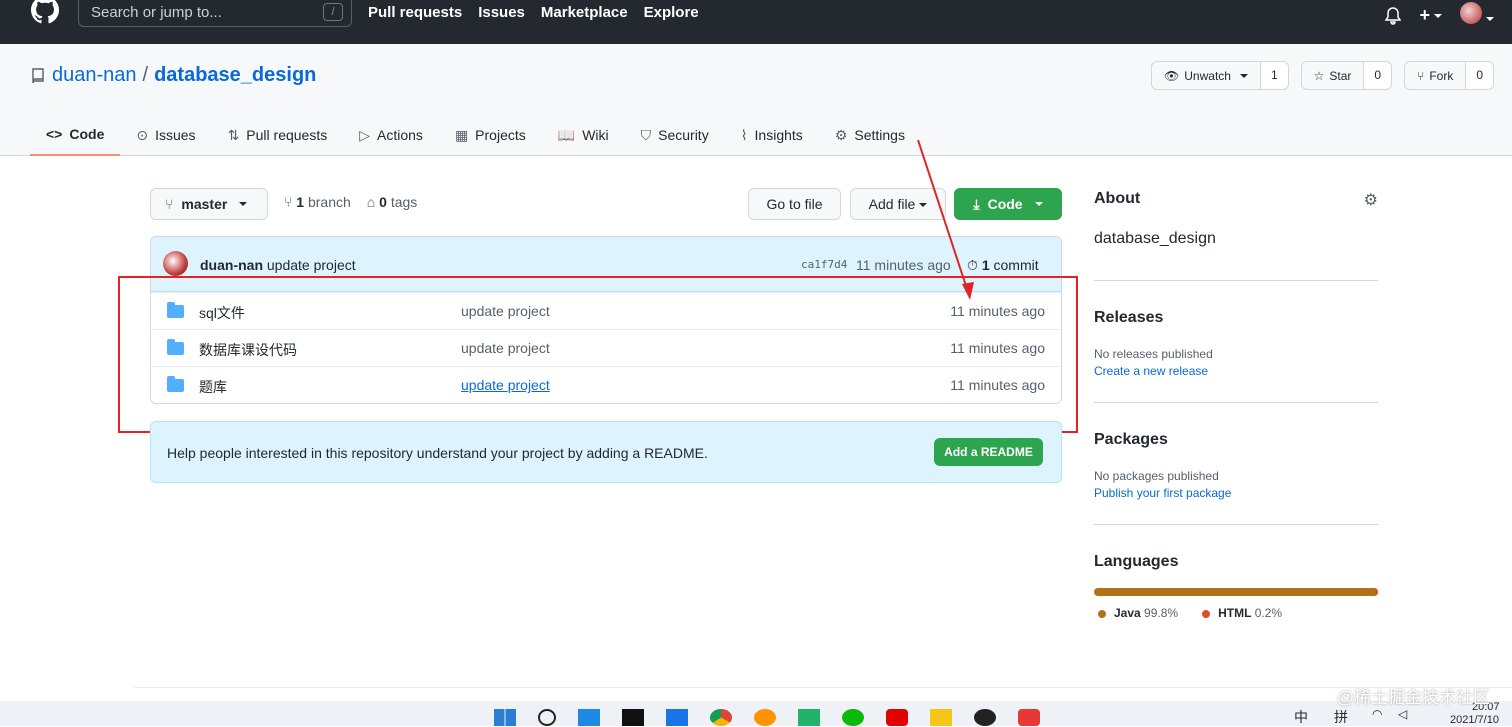 The width and height of the screenshot is (1512, 727). Describe the element at coordinates (329, 202) in the screenshot. I see `branch-word: branch` at that location.